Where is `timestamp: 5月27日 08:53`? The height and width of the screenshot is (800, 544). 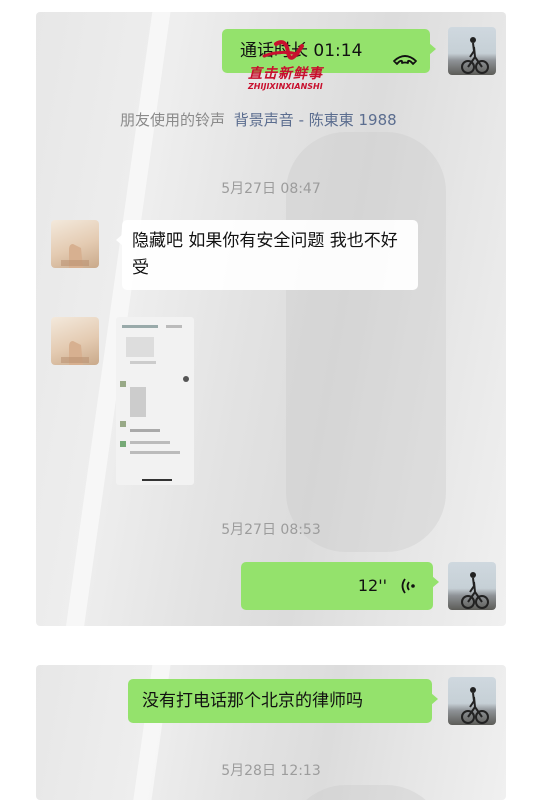
timestamp: 5月27日 08:53 is located at coordinates (271, 530).